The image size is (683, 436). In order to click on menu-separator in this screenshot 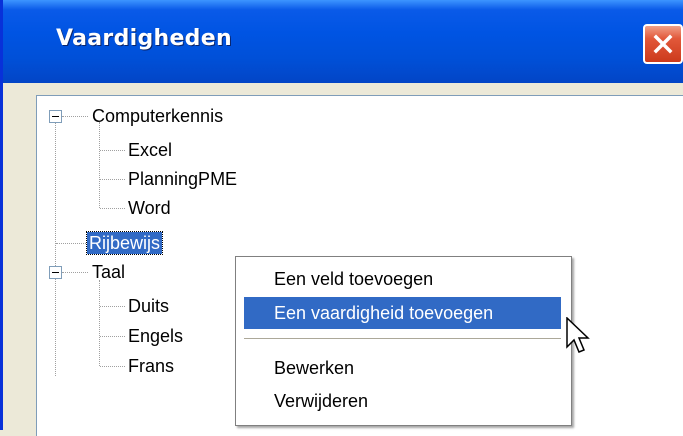, I will do `click(402, 338)`.